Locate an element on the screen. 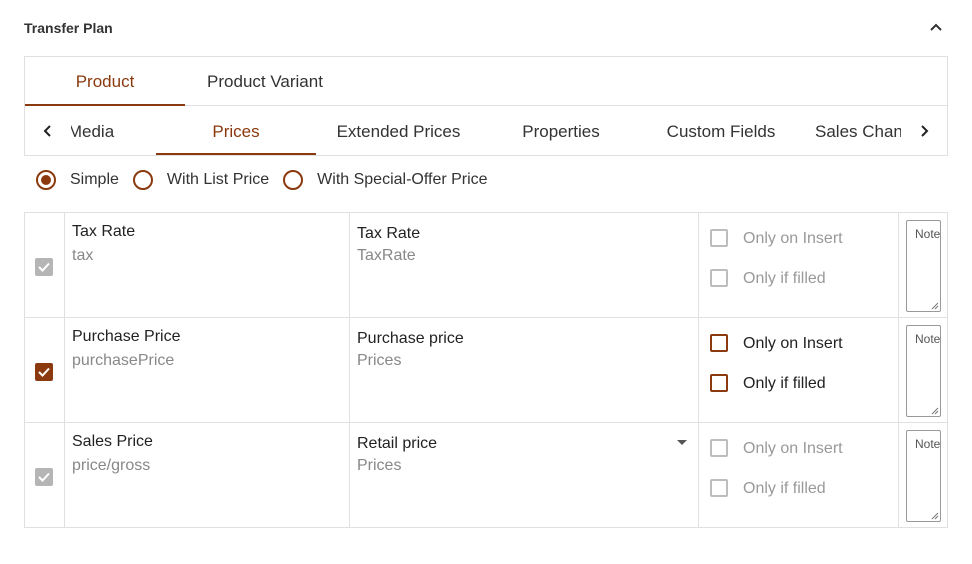  tab-prices: Prices is located at coordinates (236, 130).